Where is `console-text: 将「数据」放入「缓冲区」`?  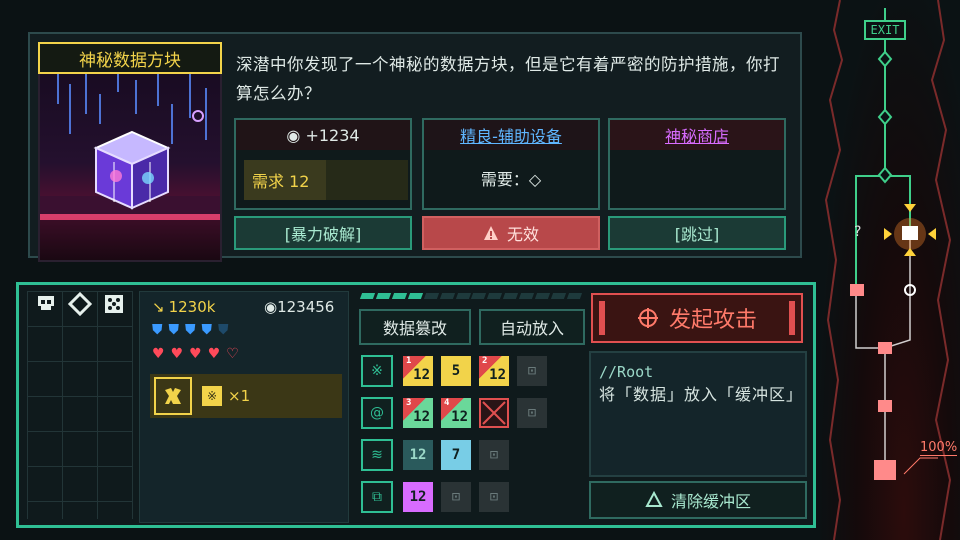 console-text: 将「数据」放入「缓冲区」 is located at coordinates (701, 394).